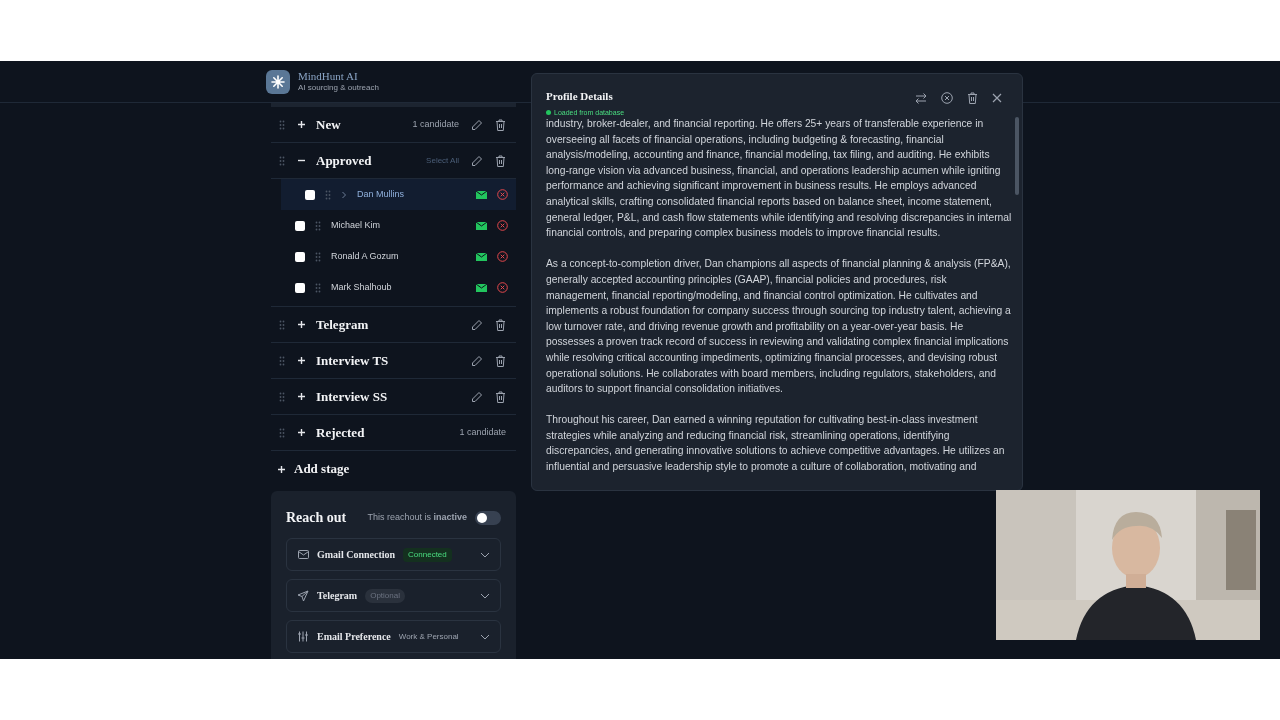 The height and width of the screenshot is (720, 1280). What do you see at coordinates (427, 554) in the screenshot?
I see `status-badge: Connected` at bounding box center [427, 554].